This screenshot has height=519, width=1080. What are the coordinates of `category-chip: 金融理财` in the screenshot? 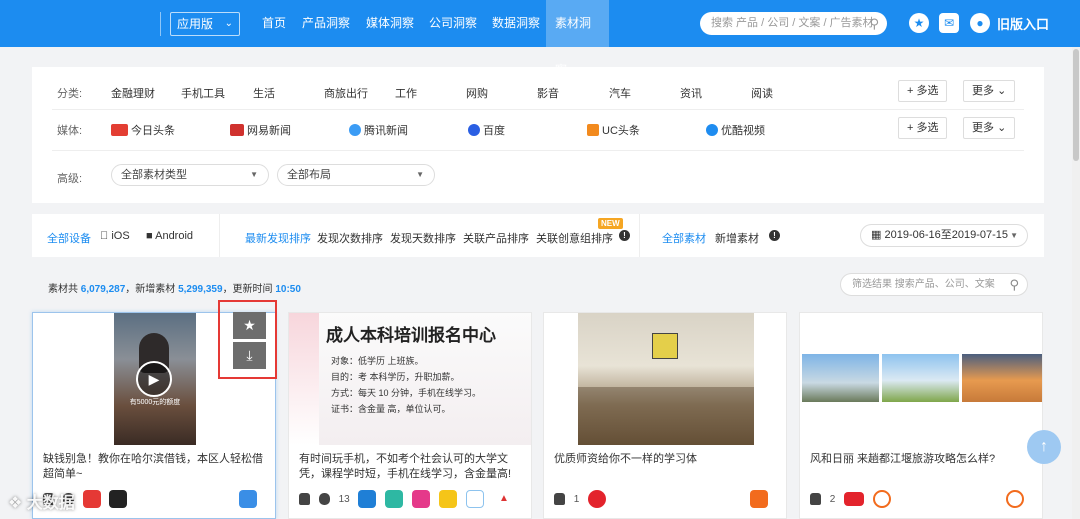 It's located at (133, 93).